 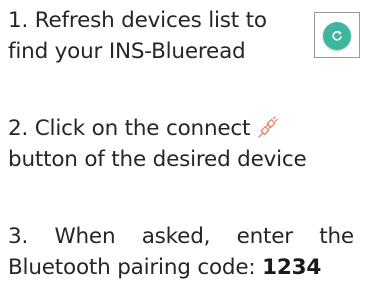 What do you see at coordinates (265, 236) in the screenshot?
I see `step-3-word: enter` at bounding box center [265, 236].